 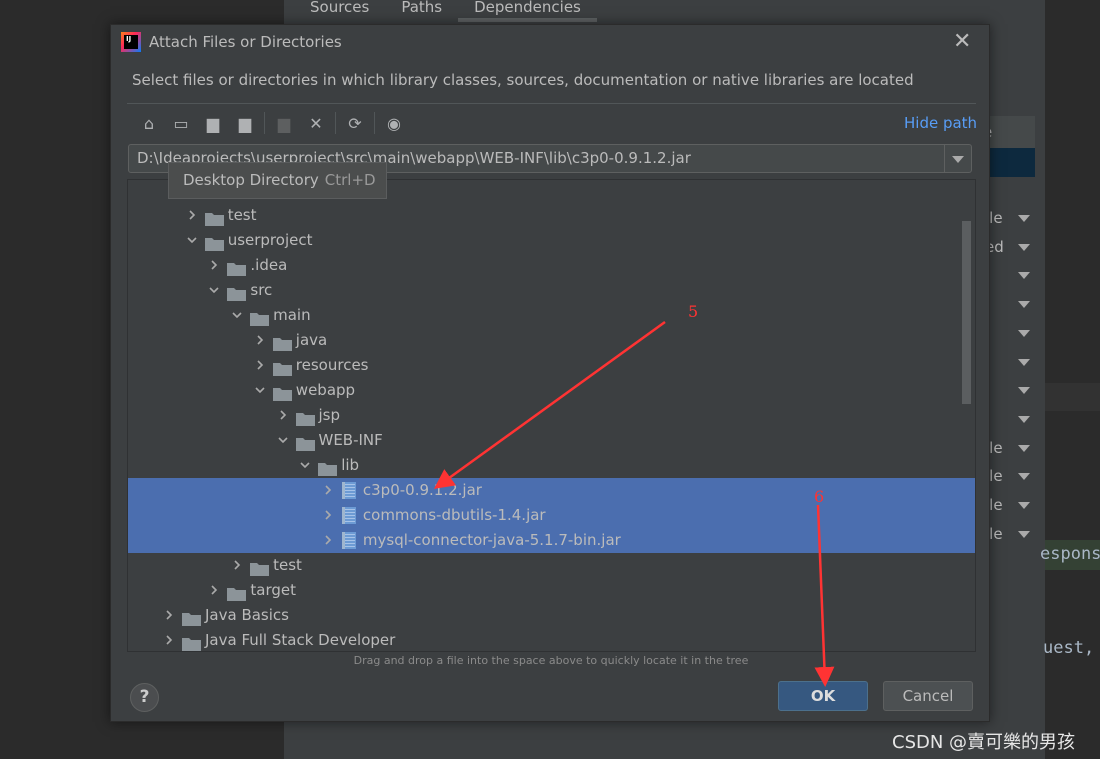 I want to click on tab-sources: Sources, so click(x=339, y=11).